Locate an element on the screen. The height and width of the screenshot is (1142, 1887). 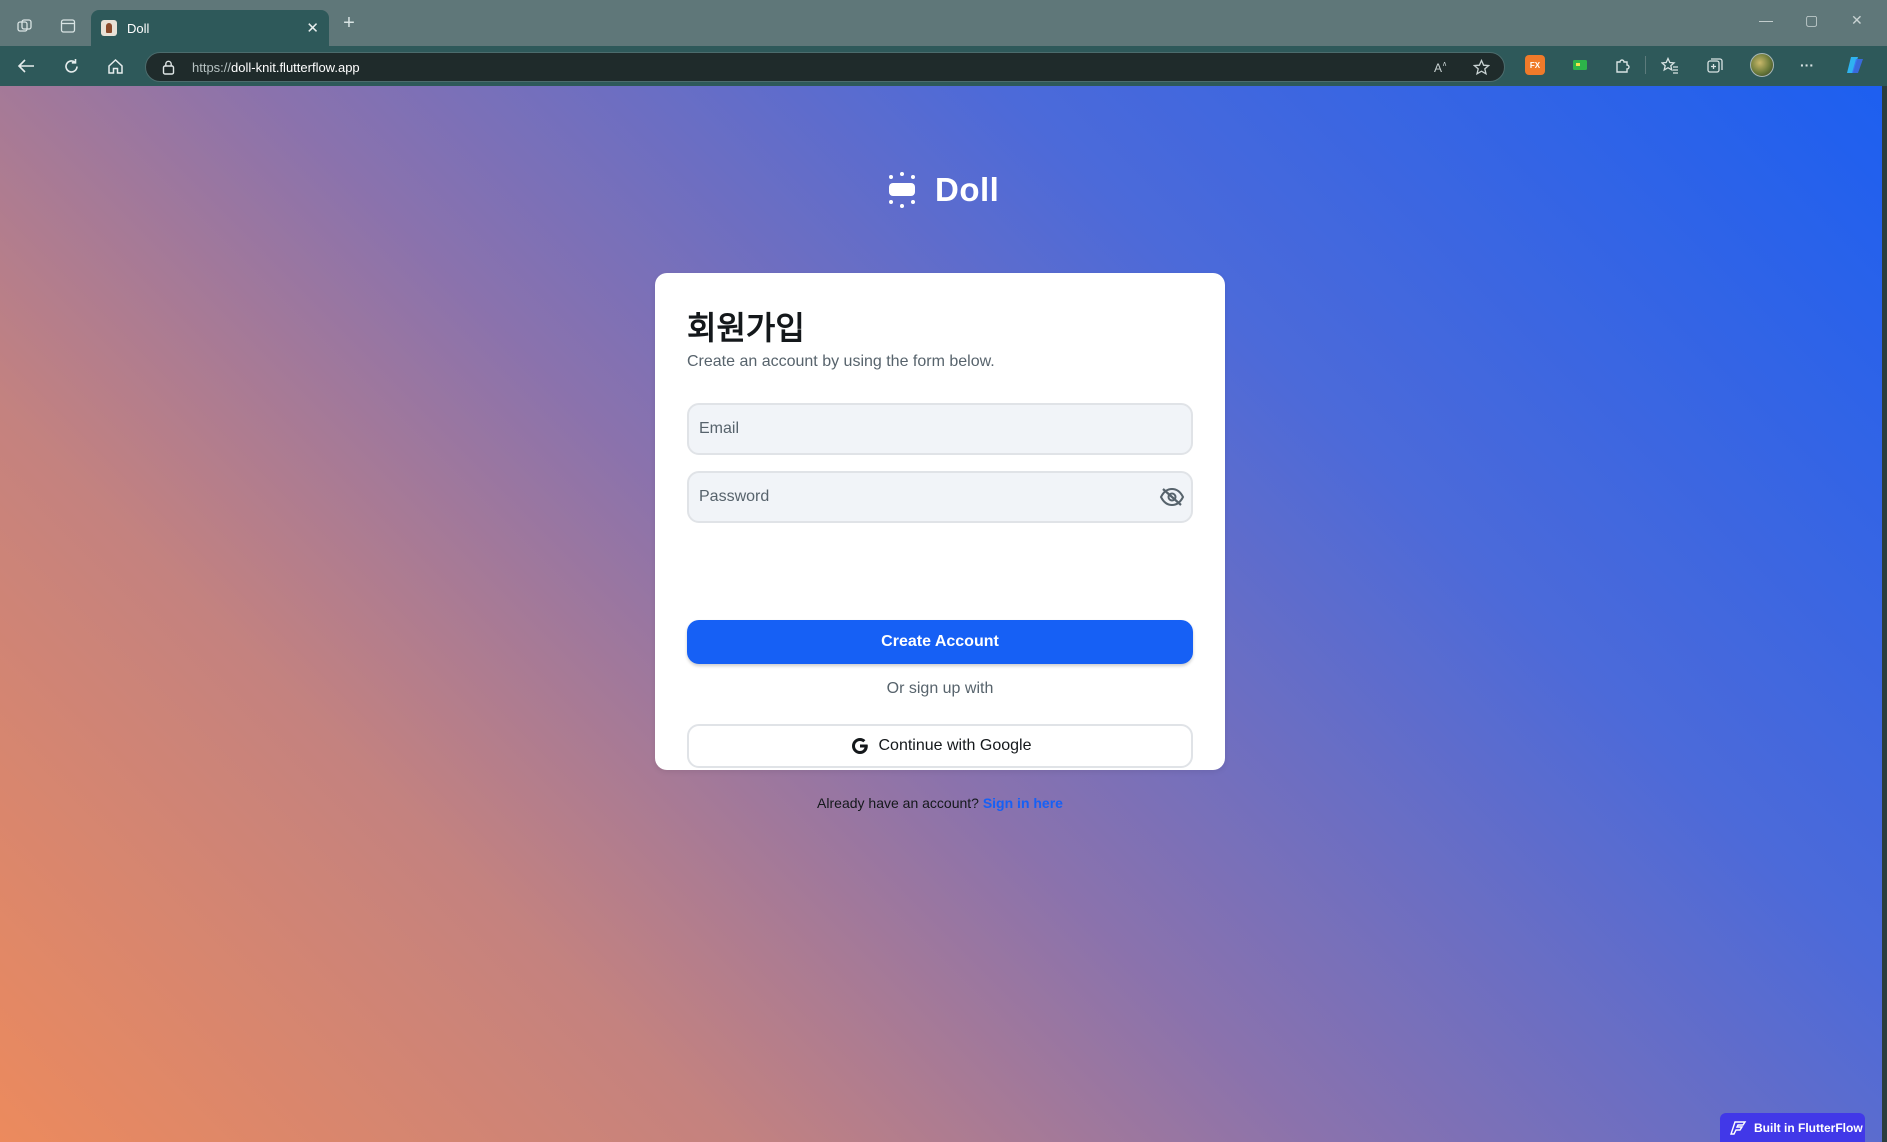
password-input is located at coordinates (919, 497).